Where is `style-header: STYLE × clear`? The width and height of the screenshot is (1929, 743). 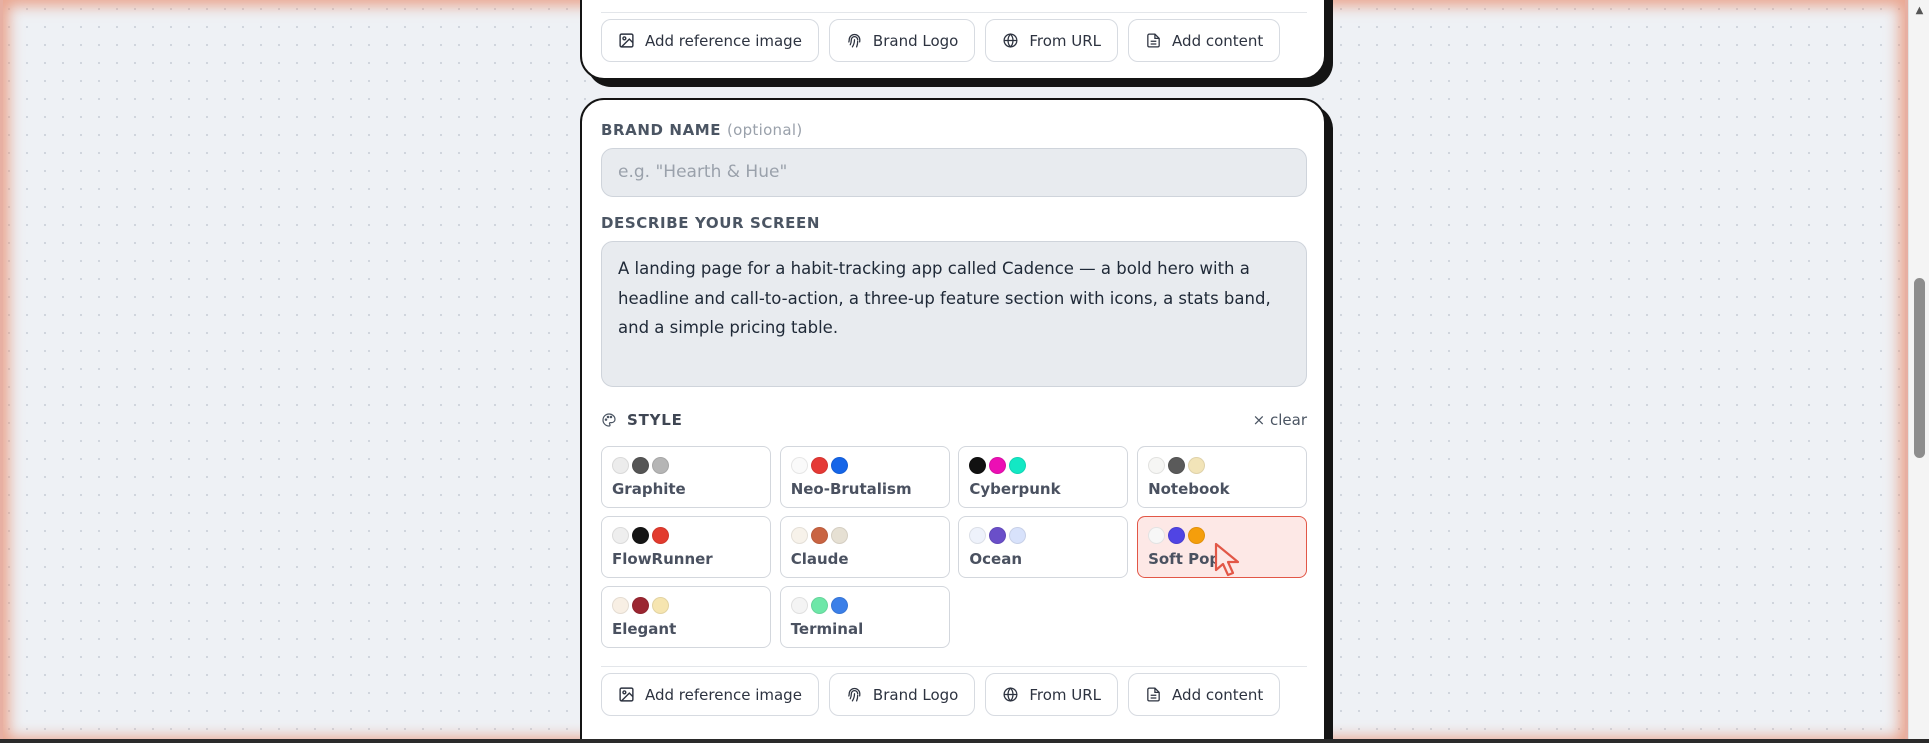 style-header: STYLE × clear is located at coordinates (954, 420).